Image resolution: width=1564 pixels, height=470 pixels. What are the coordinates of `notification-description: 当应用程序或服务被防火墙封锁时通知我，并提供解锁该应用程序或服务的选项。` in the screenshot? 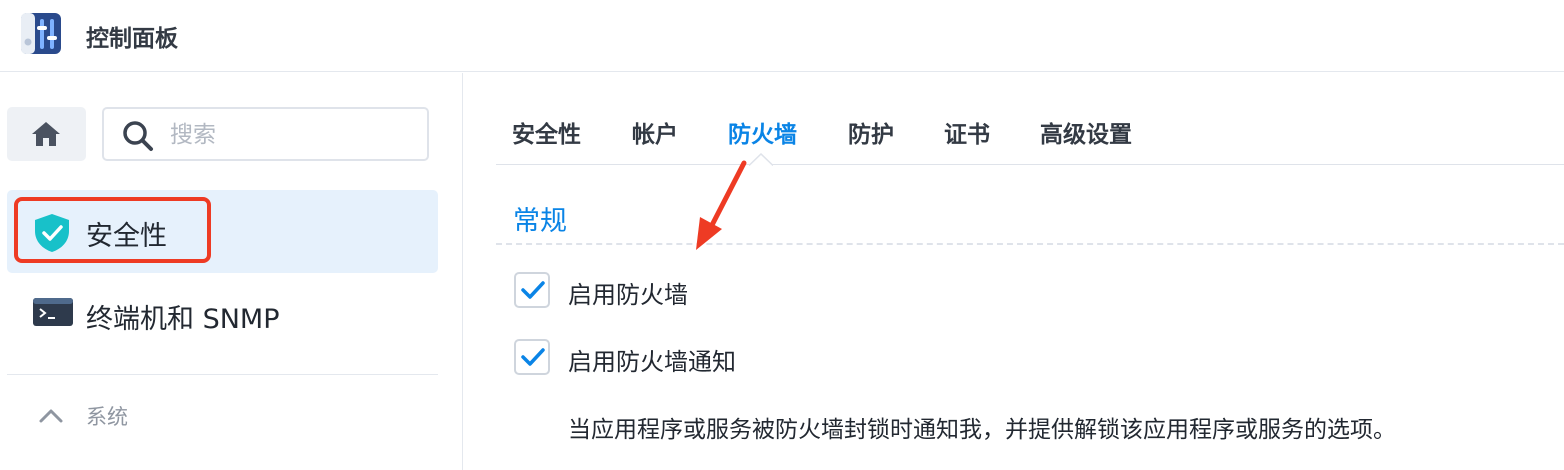 It's located at (982, 430).